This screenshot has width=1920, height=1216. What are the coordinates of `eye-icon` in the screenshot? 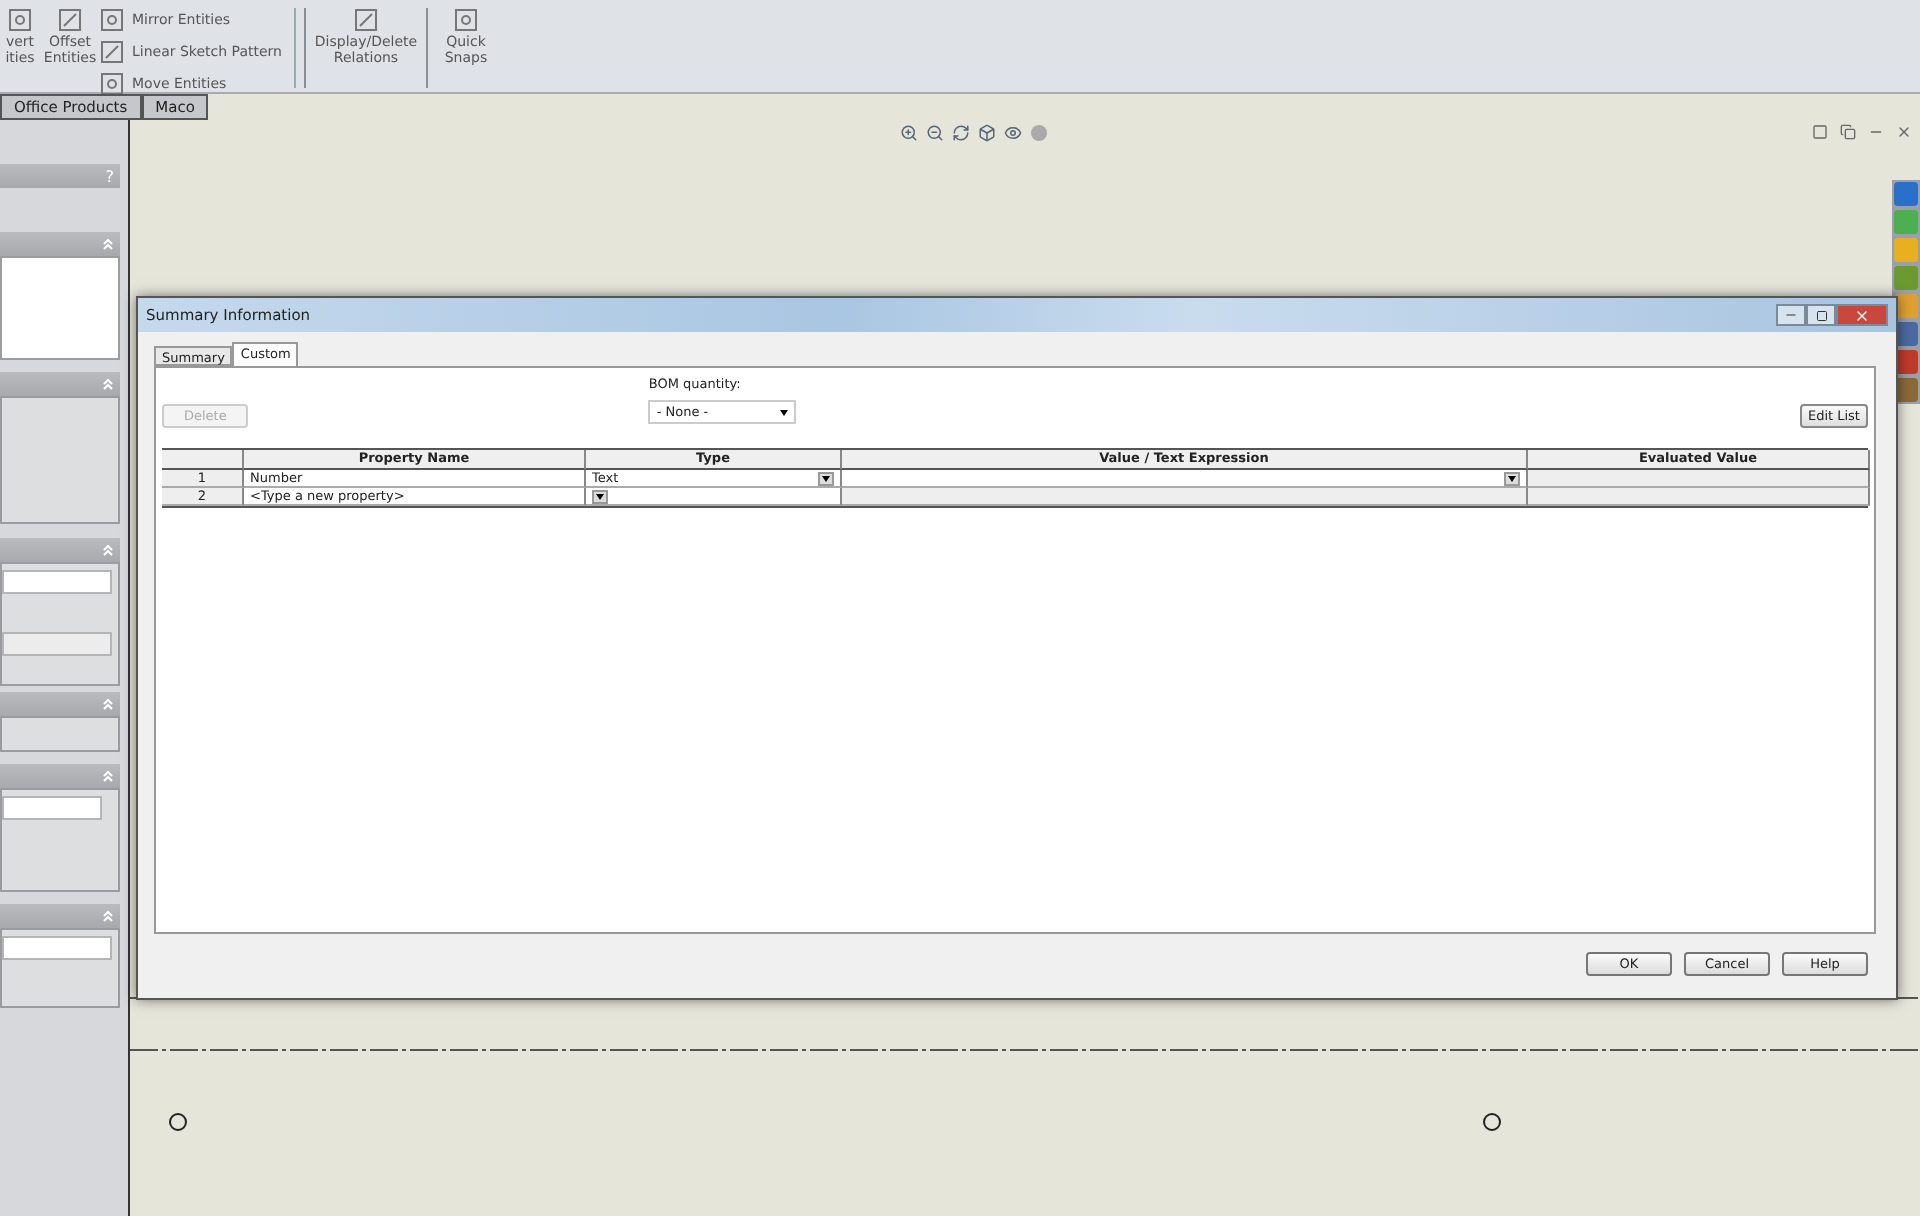 It's located at (1013, 133).